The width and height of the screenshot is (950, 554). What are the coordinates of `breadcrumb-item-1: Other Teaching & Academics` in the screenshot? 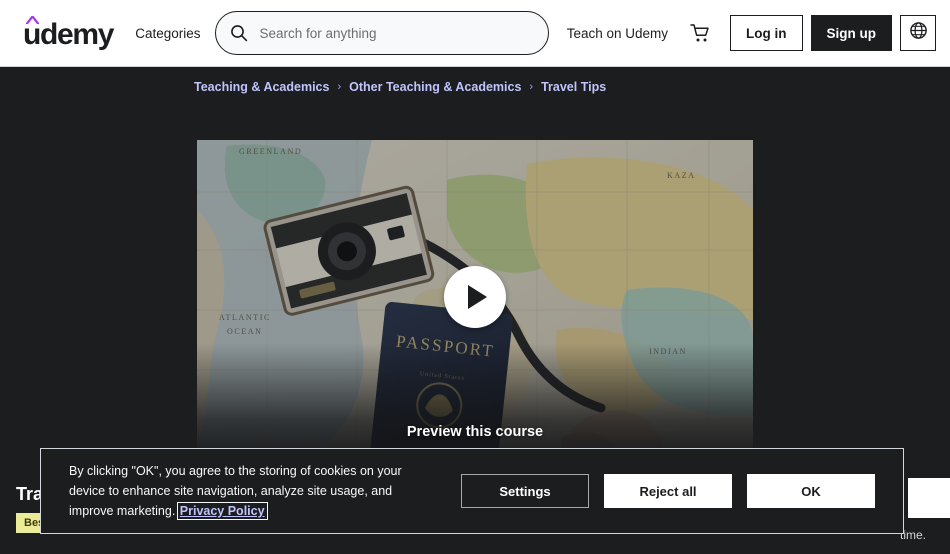 It's located at (435, 87).